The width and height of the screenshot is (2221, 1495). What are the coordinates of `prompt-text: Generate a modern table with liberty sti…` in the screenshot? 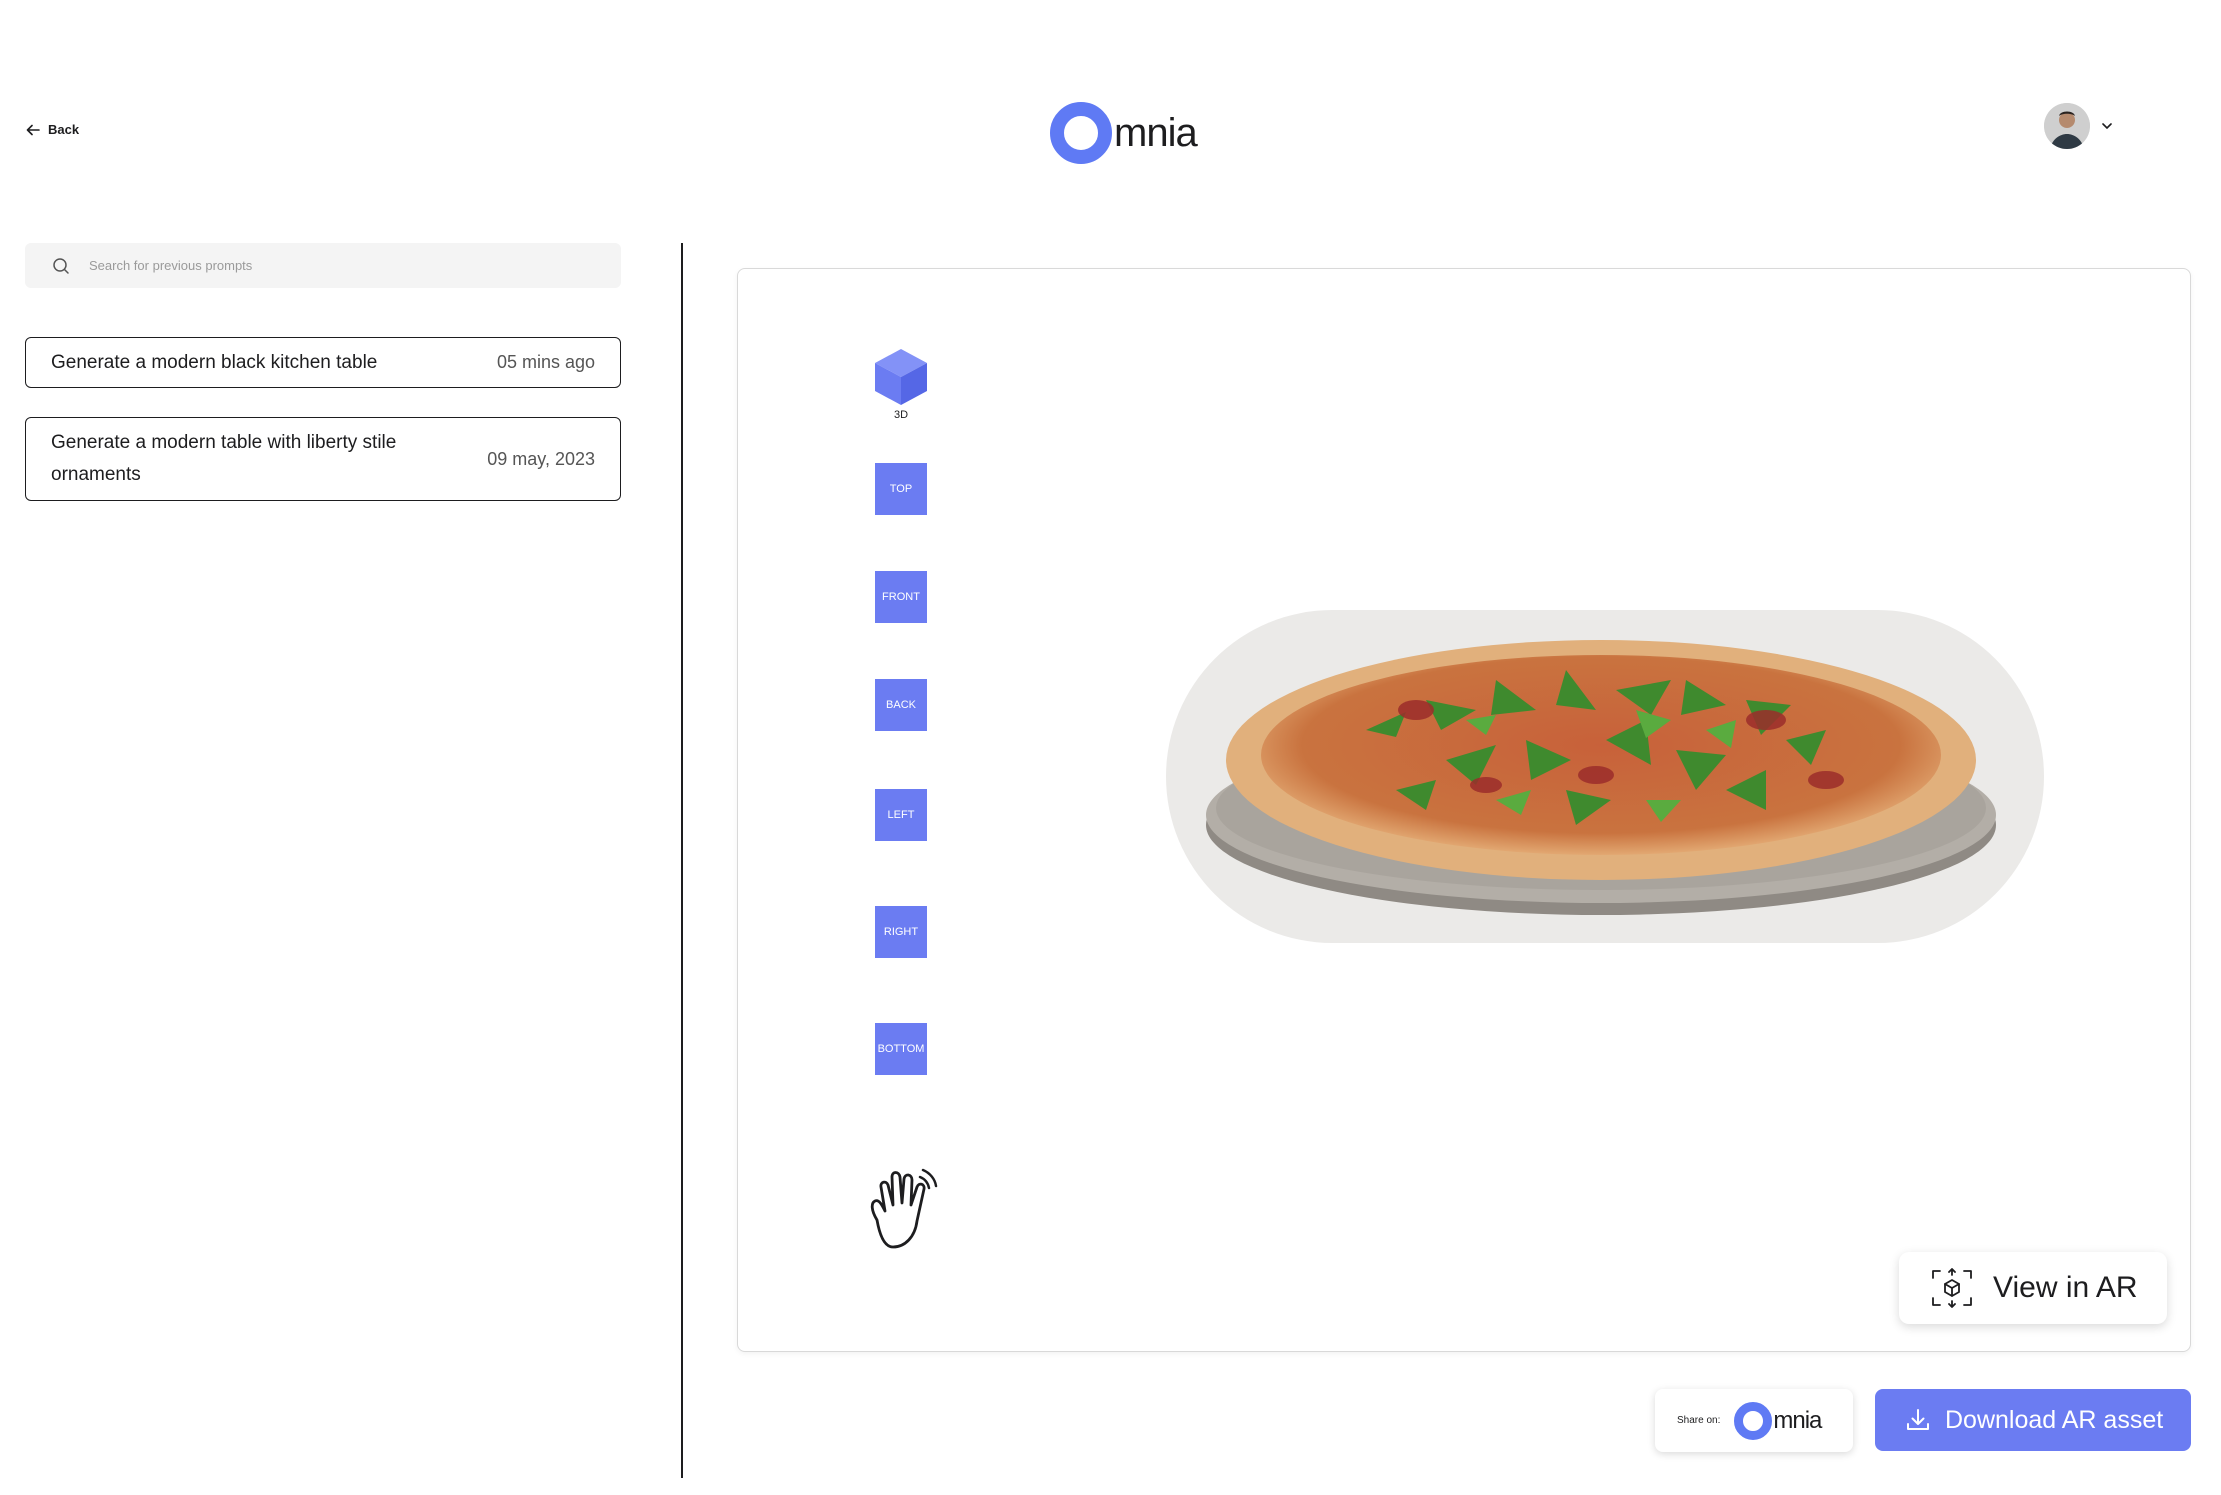 It's located at (224, 458).